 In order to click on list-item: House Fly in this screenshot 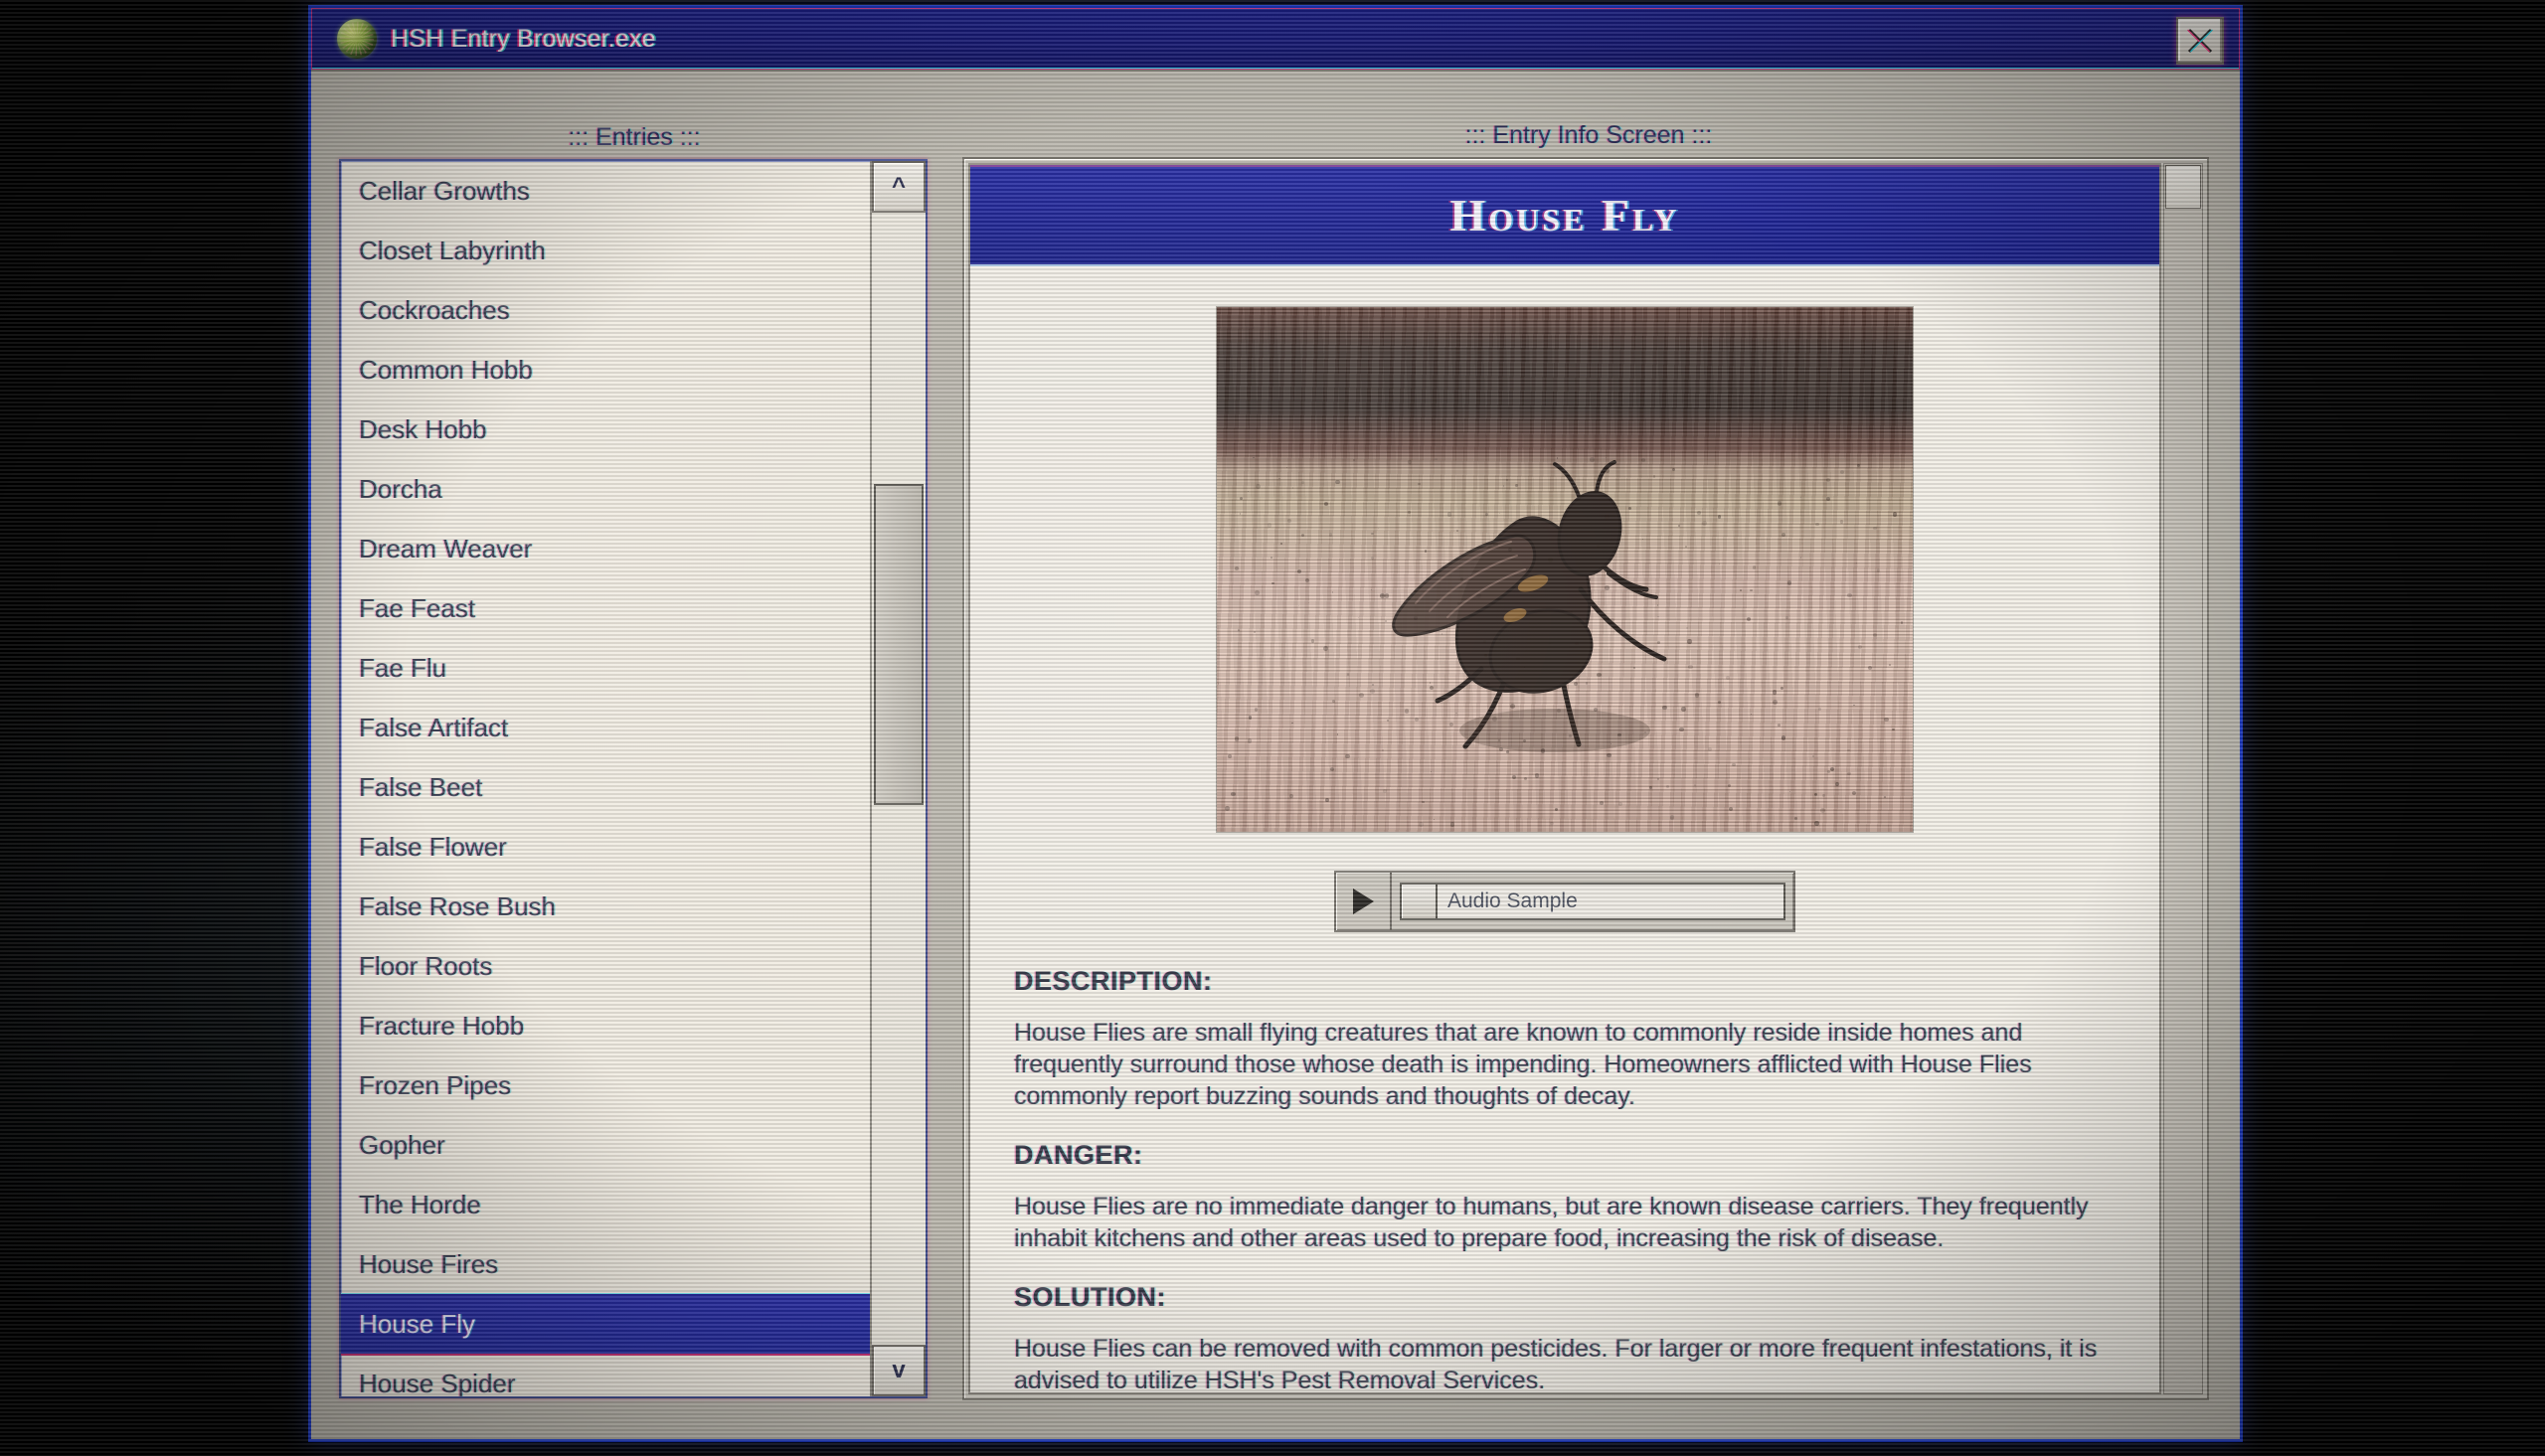, I will do `click(605, 1324)`.